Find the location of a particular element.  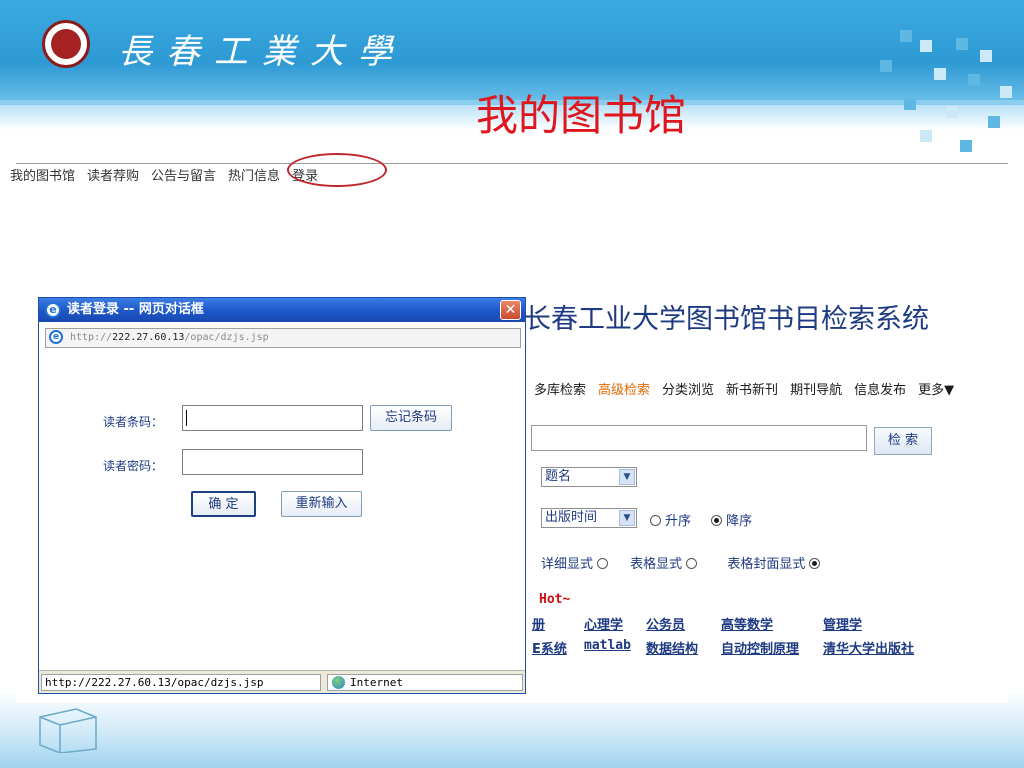

display-table-label: 表格显式 is located at coordinates (656, 564).